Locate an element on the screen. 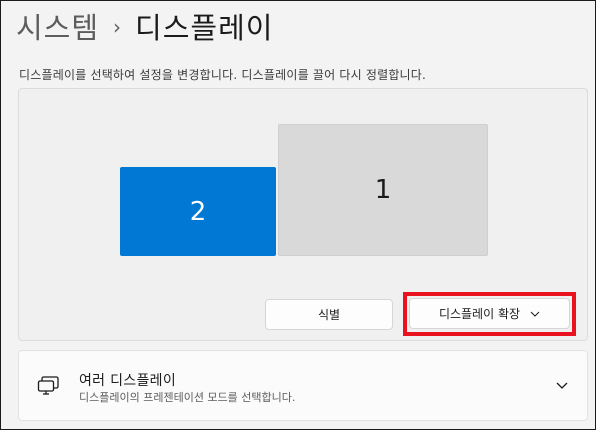 This screenshot has height=430, width=596. monitor-1-label: 1 is located at coordinates (383, 190).